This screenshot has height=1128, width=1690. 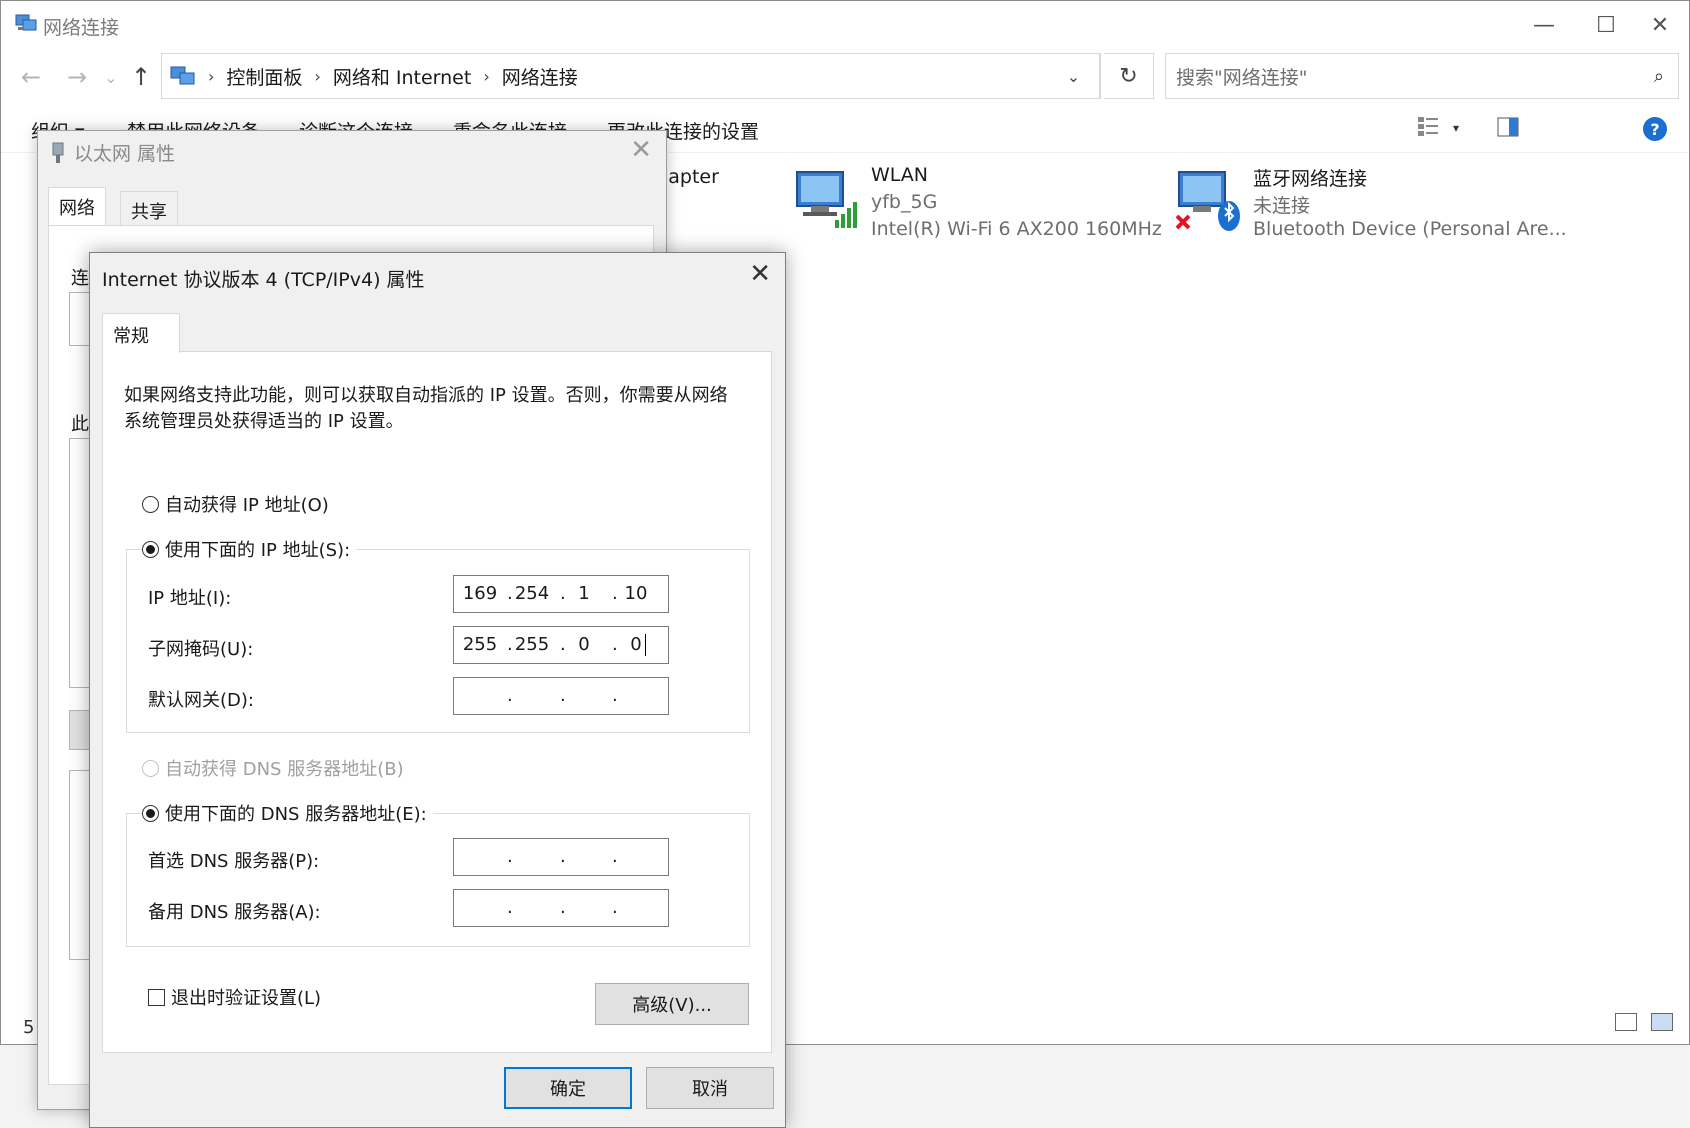 What do you see at coordinates (900, 175) in the screenshot?
I see `connection-name: WLAN` at bounding box center [900, 175].